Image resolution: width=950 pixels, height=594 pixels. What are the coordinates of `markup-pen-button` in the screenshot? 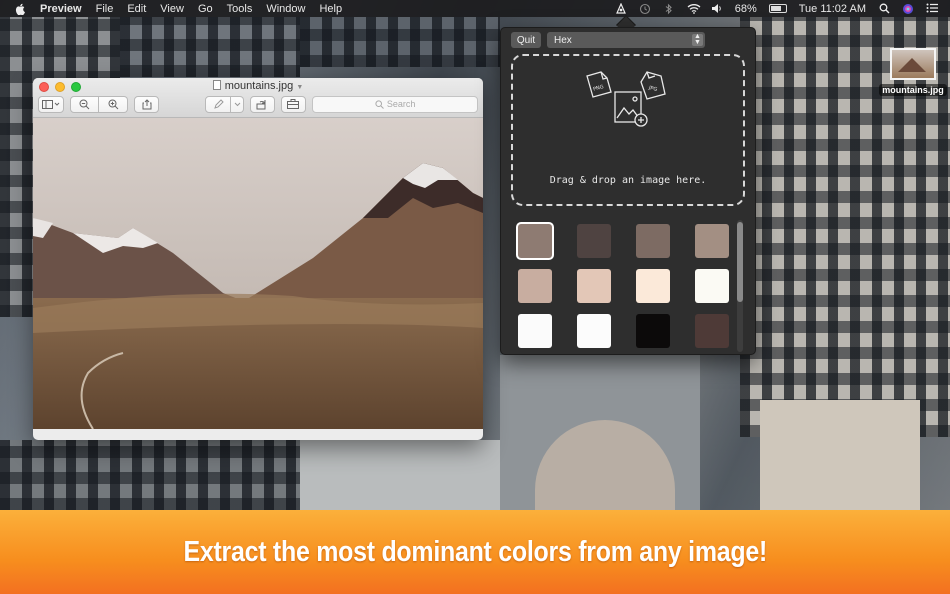 It's located at (218, 104).